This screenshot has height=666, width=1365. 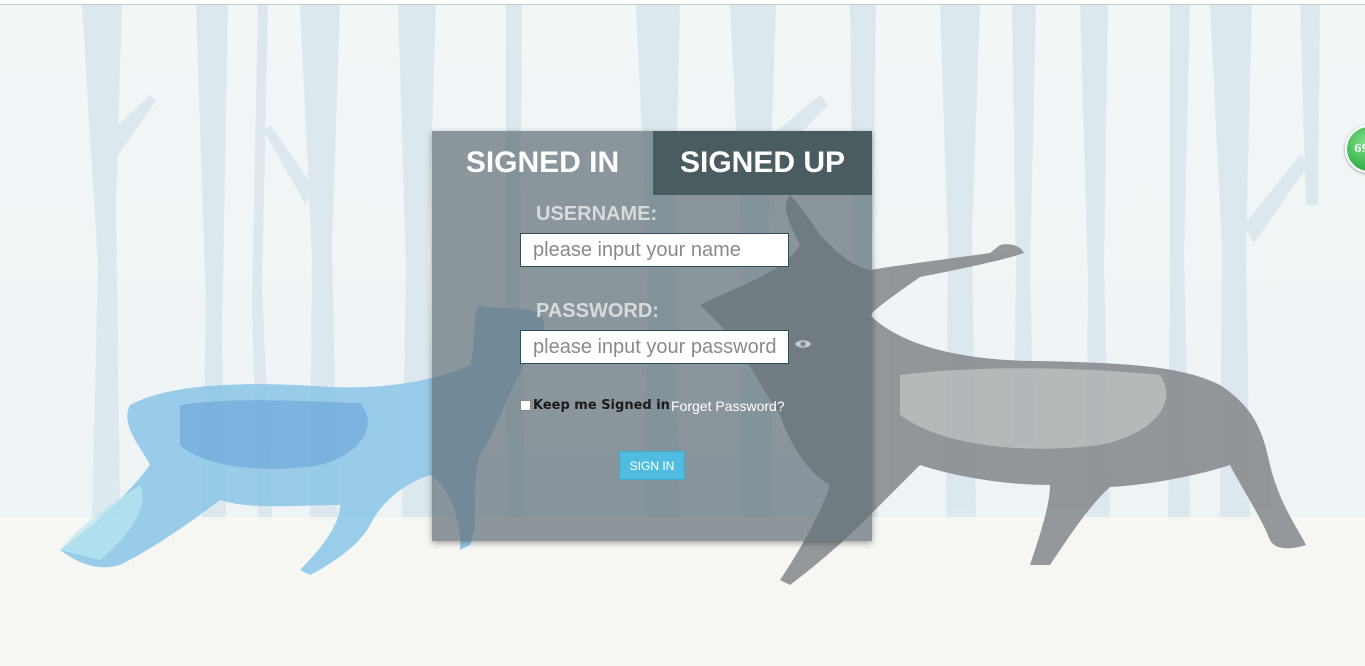 What do you see at coordinates (654, 347) in the screenshot?
I see `password-input` at bounding box center [654, 347].